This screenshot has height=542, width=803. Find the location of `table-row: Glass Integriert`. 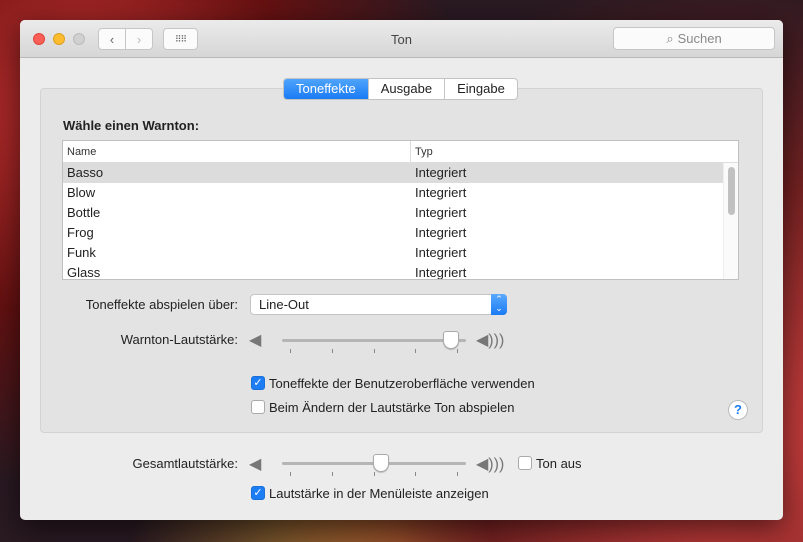

table-row: Glass Integriert is located at coordinates (400, 271).